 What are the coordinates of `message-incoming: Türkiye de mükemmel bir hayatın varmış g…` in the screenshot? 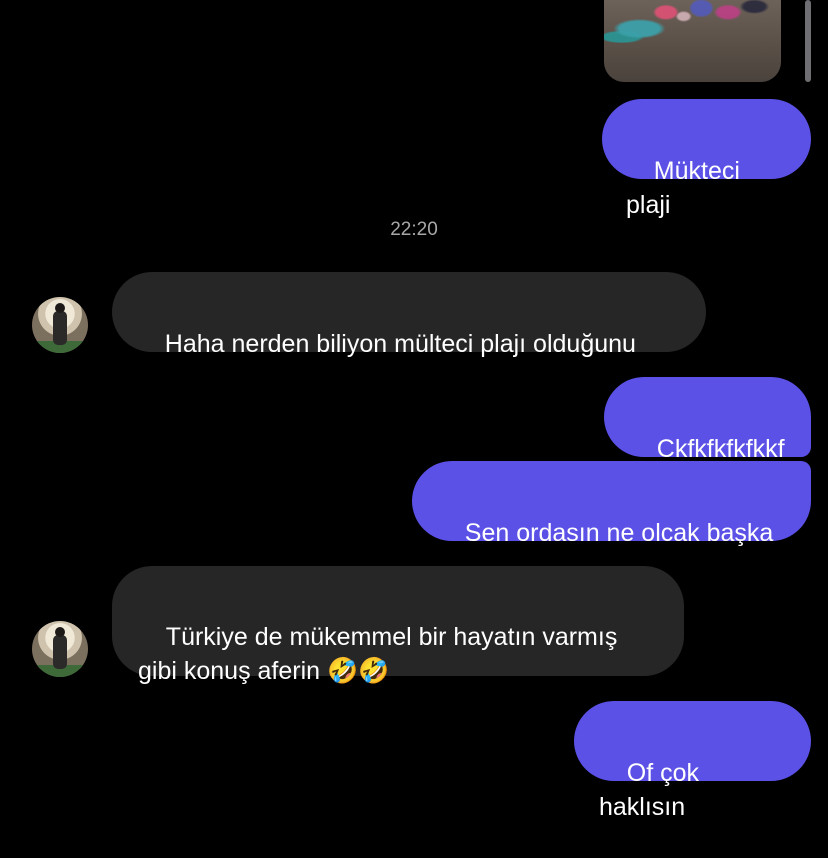 It's located at (398, 625).